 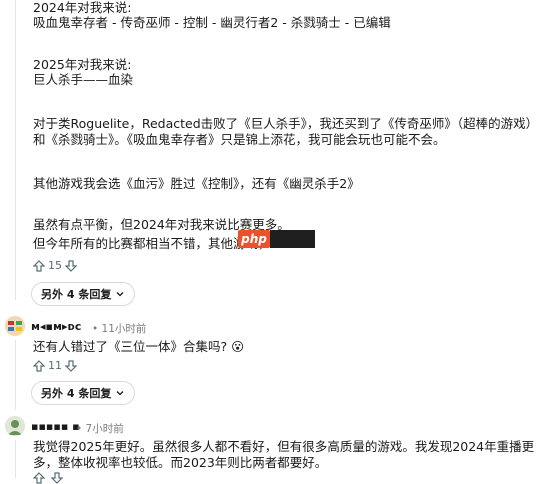 I want to click on post-vote-bar: 15, so click(x=55, y=265).